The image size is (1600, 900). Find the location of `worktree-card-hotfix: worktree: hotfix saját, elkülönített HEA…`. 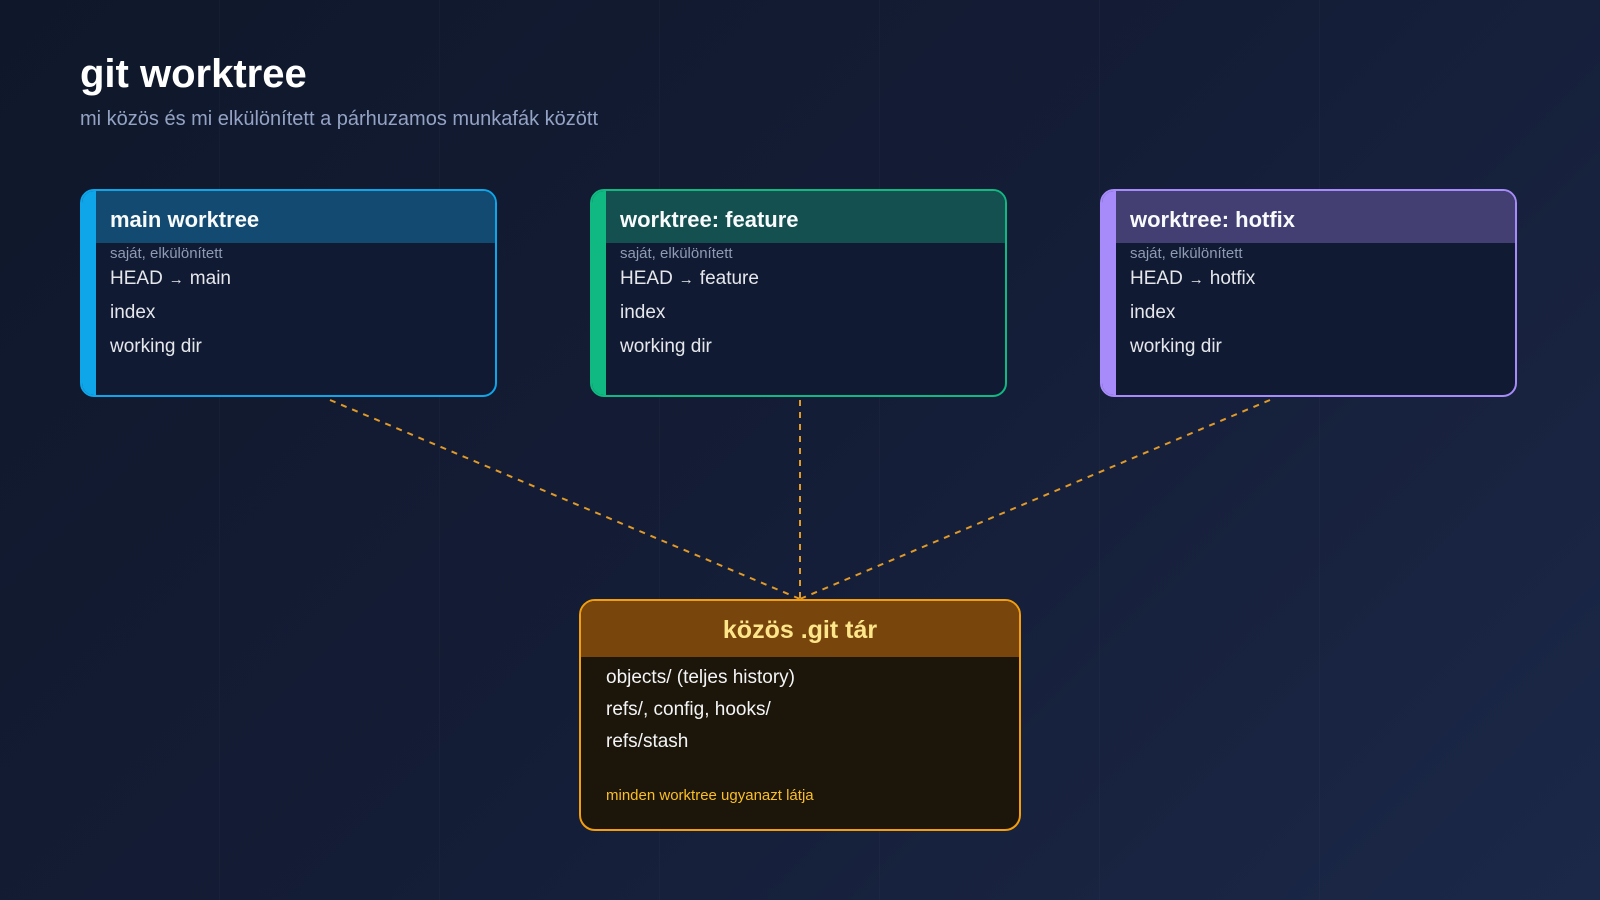

worktree-card-hotfix: worktree: hotfix saját, elkülönített HEA… is located at coordinates (1308, 293).